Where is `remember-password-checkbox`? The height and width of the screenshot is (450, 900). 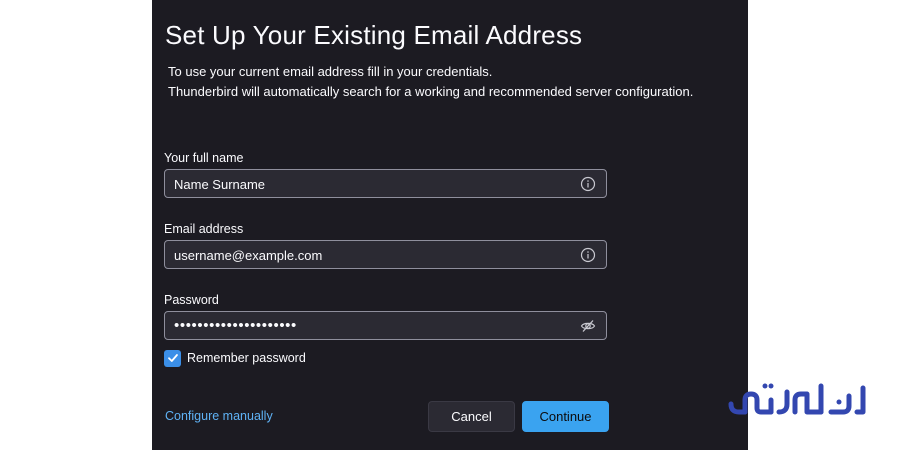
remember-password-checkbox is located at coordinates (172, 358).